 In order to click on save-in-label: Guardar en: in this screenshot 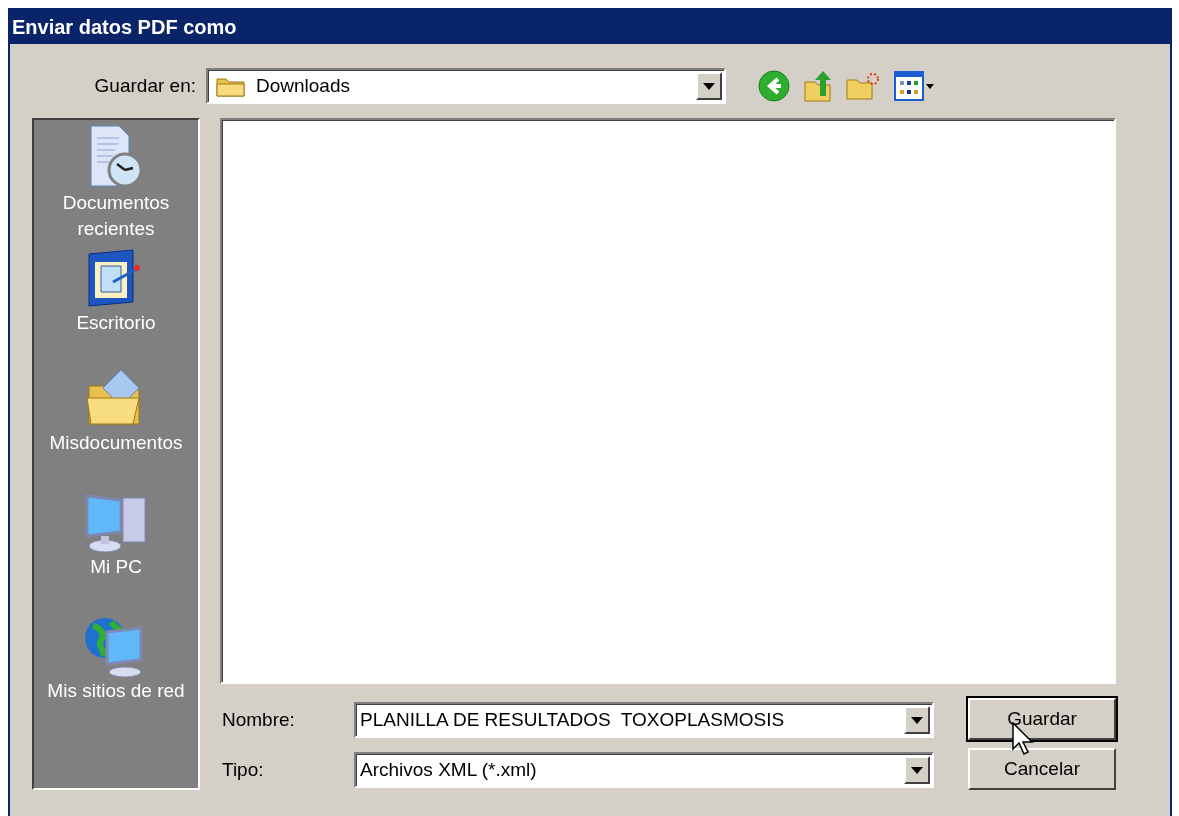, I will do `click(145, 85)`.